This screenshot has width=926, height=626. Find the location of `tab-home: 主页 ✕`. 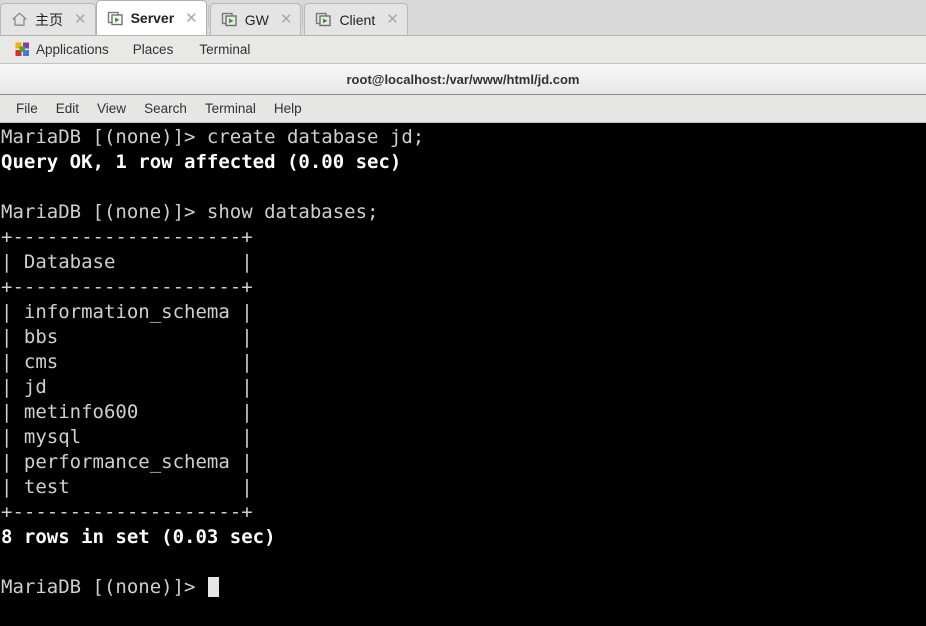

tab-home: 主页 ✕ is located at coordinates (48, 19).